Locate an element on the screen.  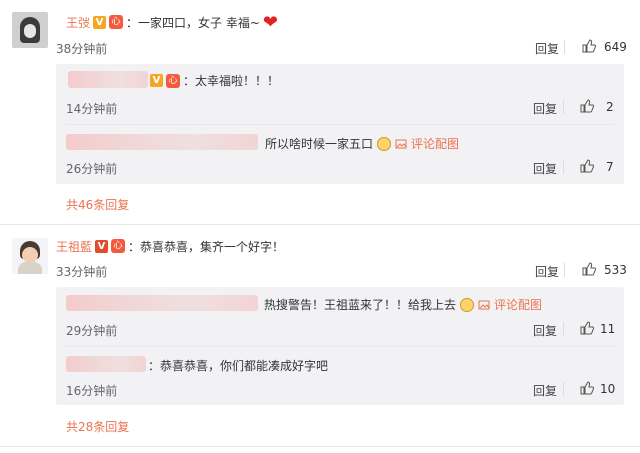
subreply-text: ：太幸福啦！！！ is located at coordinates (231, 81).